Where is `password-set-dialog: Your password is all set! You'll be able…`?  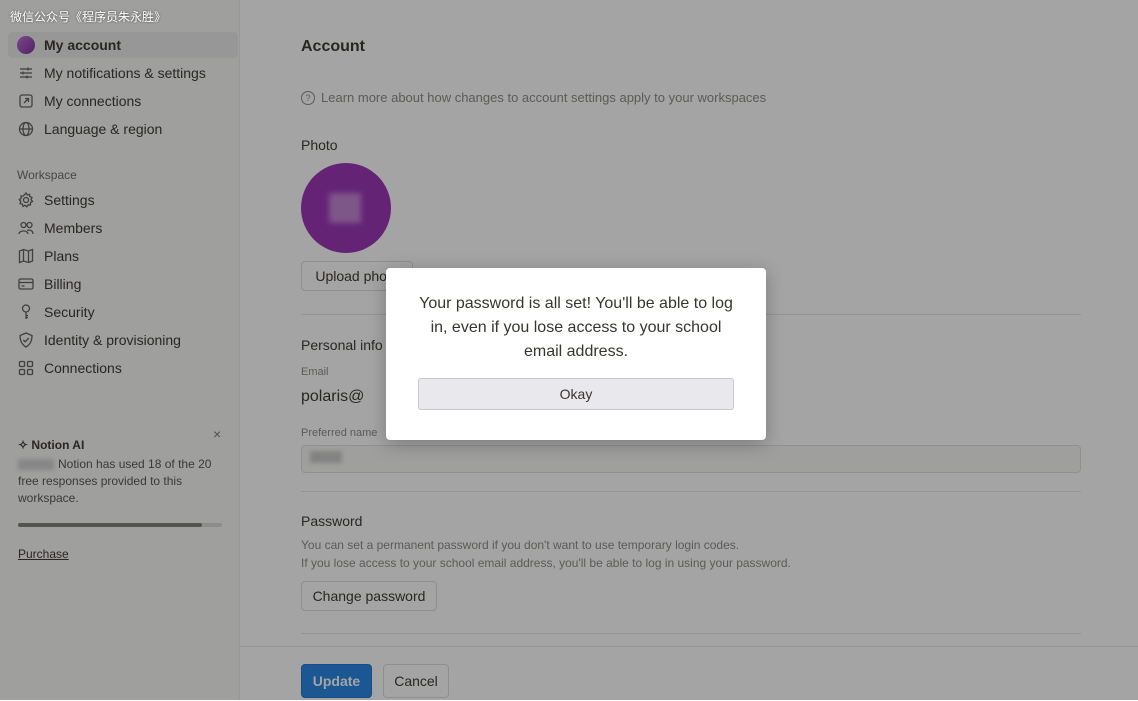
password-set-dialog: Your password is all set! You'll be able… is located at coordinates (576, 354).